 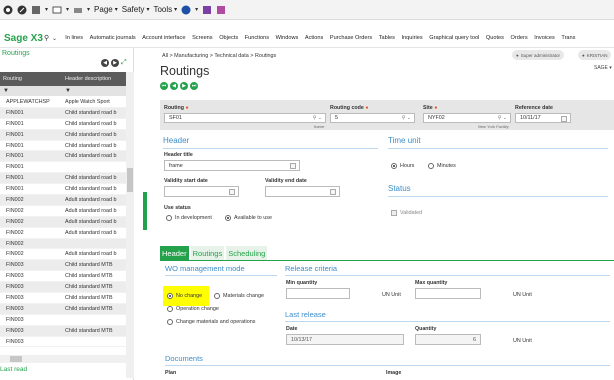 What do you see at coordinates (406, 213) in the screenshot?
I see `validated-checkbox: Validated` at bounding box center [406, 213].